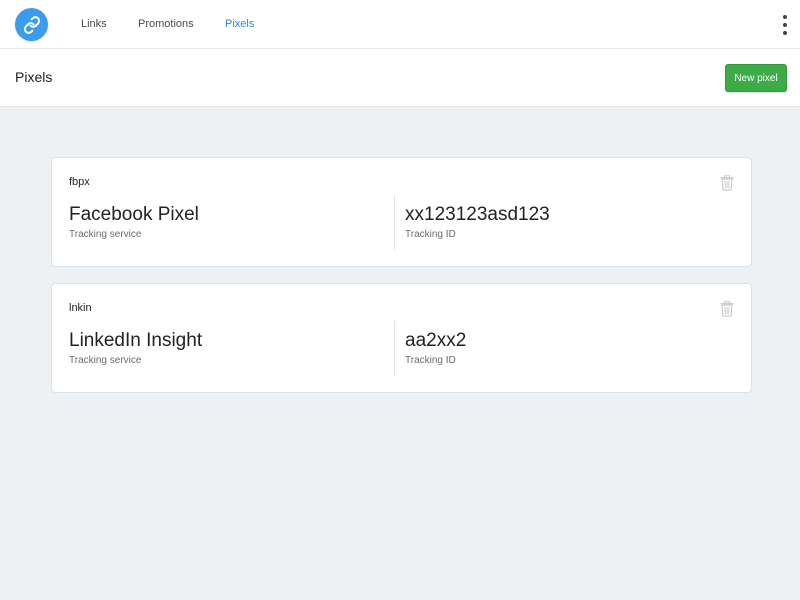 The image size is (800, 600). I want to click on nav-promotions: Promotions, so click(166, 24).